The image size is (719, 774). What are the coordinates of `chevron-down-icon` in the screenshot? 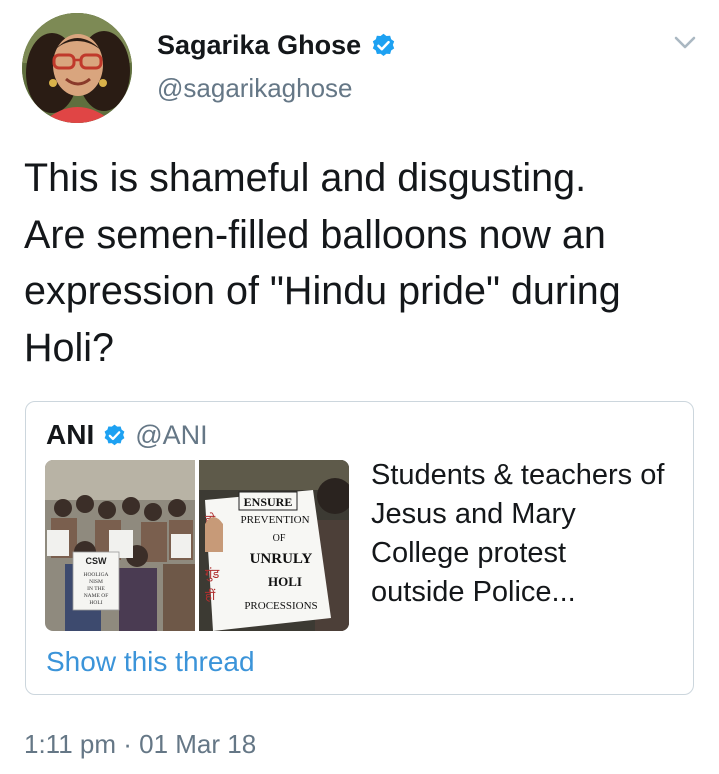 It's located at (685, 43).